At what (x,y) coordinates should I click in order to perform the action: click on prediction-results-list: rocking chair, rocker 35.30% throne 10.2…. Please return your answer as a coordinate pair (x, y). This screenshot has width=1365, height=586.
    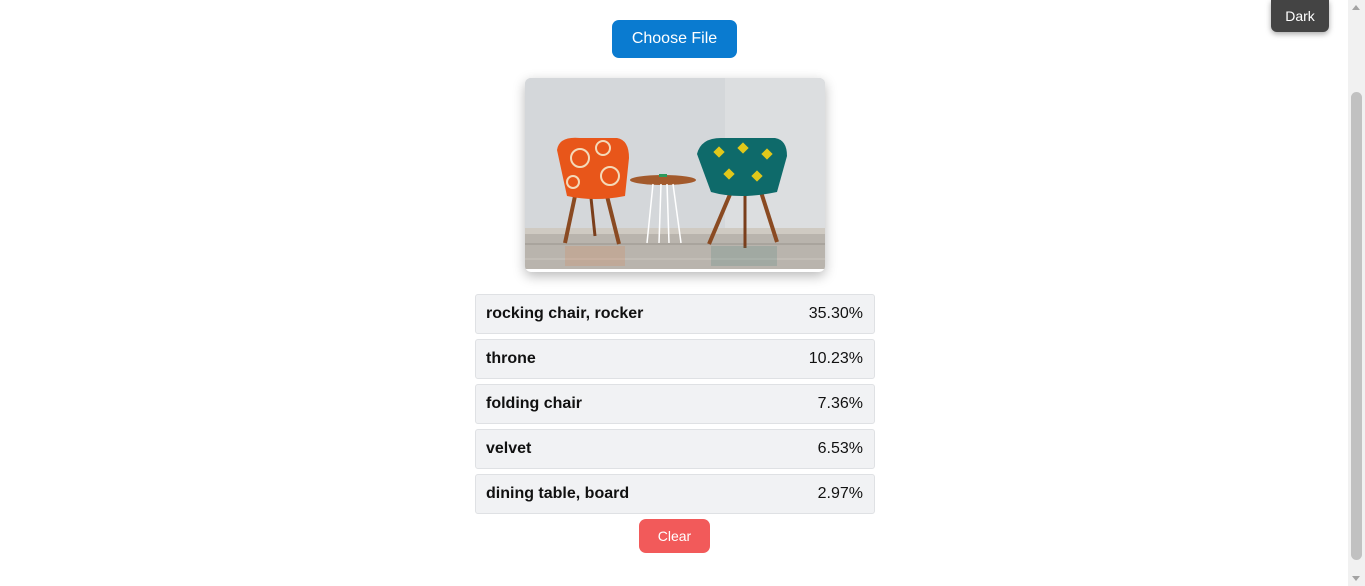
    Looking at the image, I should click on (675, 406).